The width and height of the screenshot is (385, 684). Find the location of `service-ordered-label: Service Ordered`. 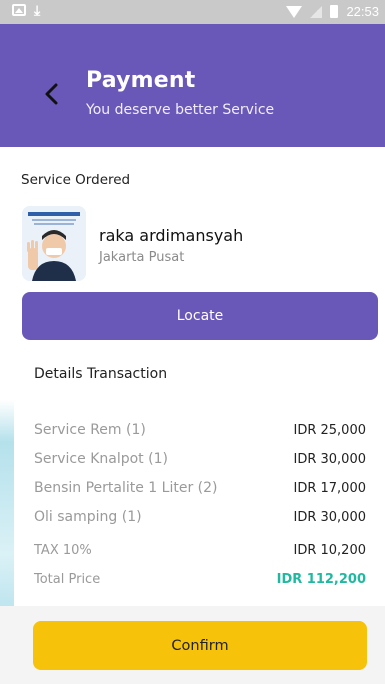

service-ordered-label: Service Ordered is located at coordinates (76, 180).